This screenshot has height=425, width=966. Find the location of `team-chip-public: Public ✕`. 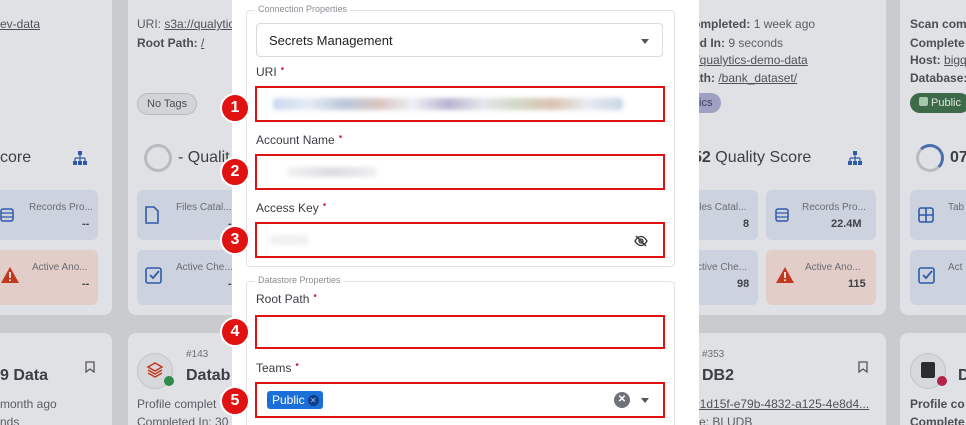

team-chip-public: Public ✕ is located at coordinates (295, 400).